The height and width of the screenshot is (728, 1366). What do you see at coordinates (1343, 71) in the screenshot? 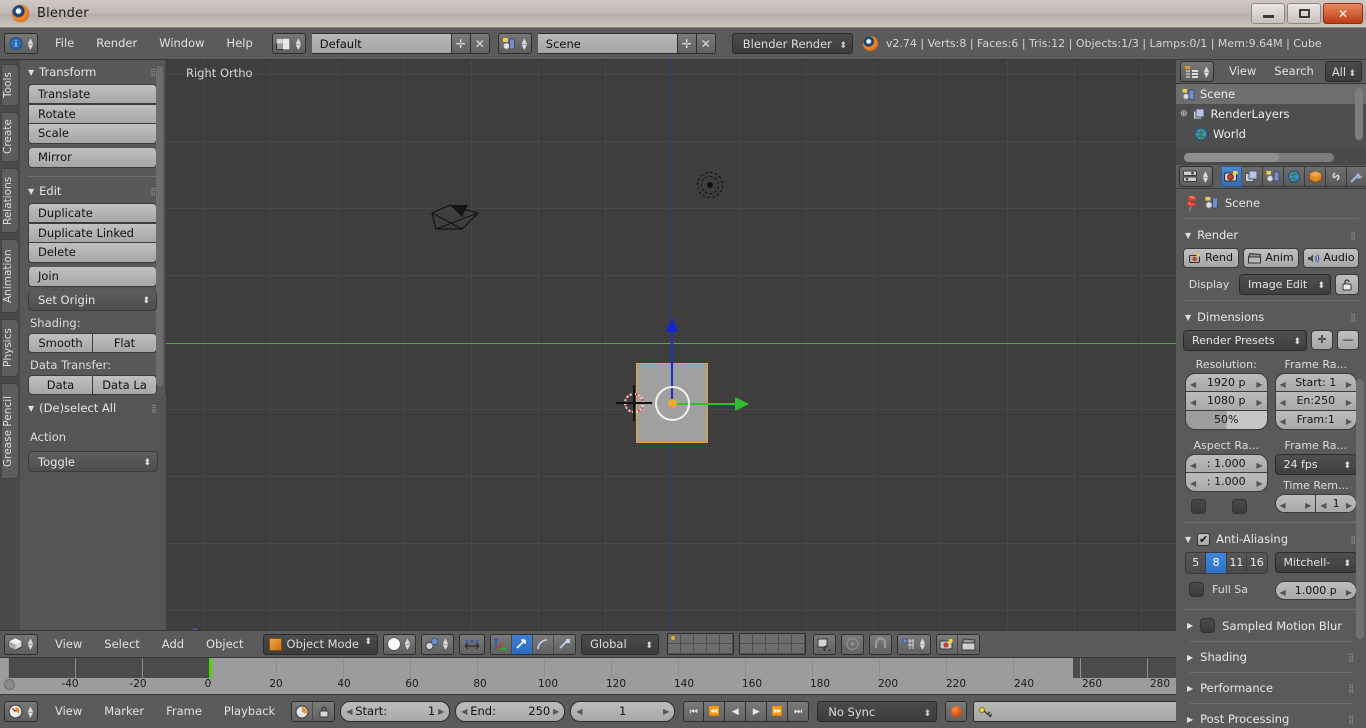
I see `outliner-display-mode: All Sc` at bounding box center [1343, 71].